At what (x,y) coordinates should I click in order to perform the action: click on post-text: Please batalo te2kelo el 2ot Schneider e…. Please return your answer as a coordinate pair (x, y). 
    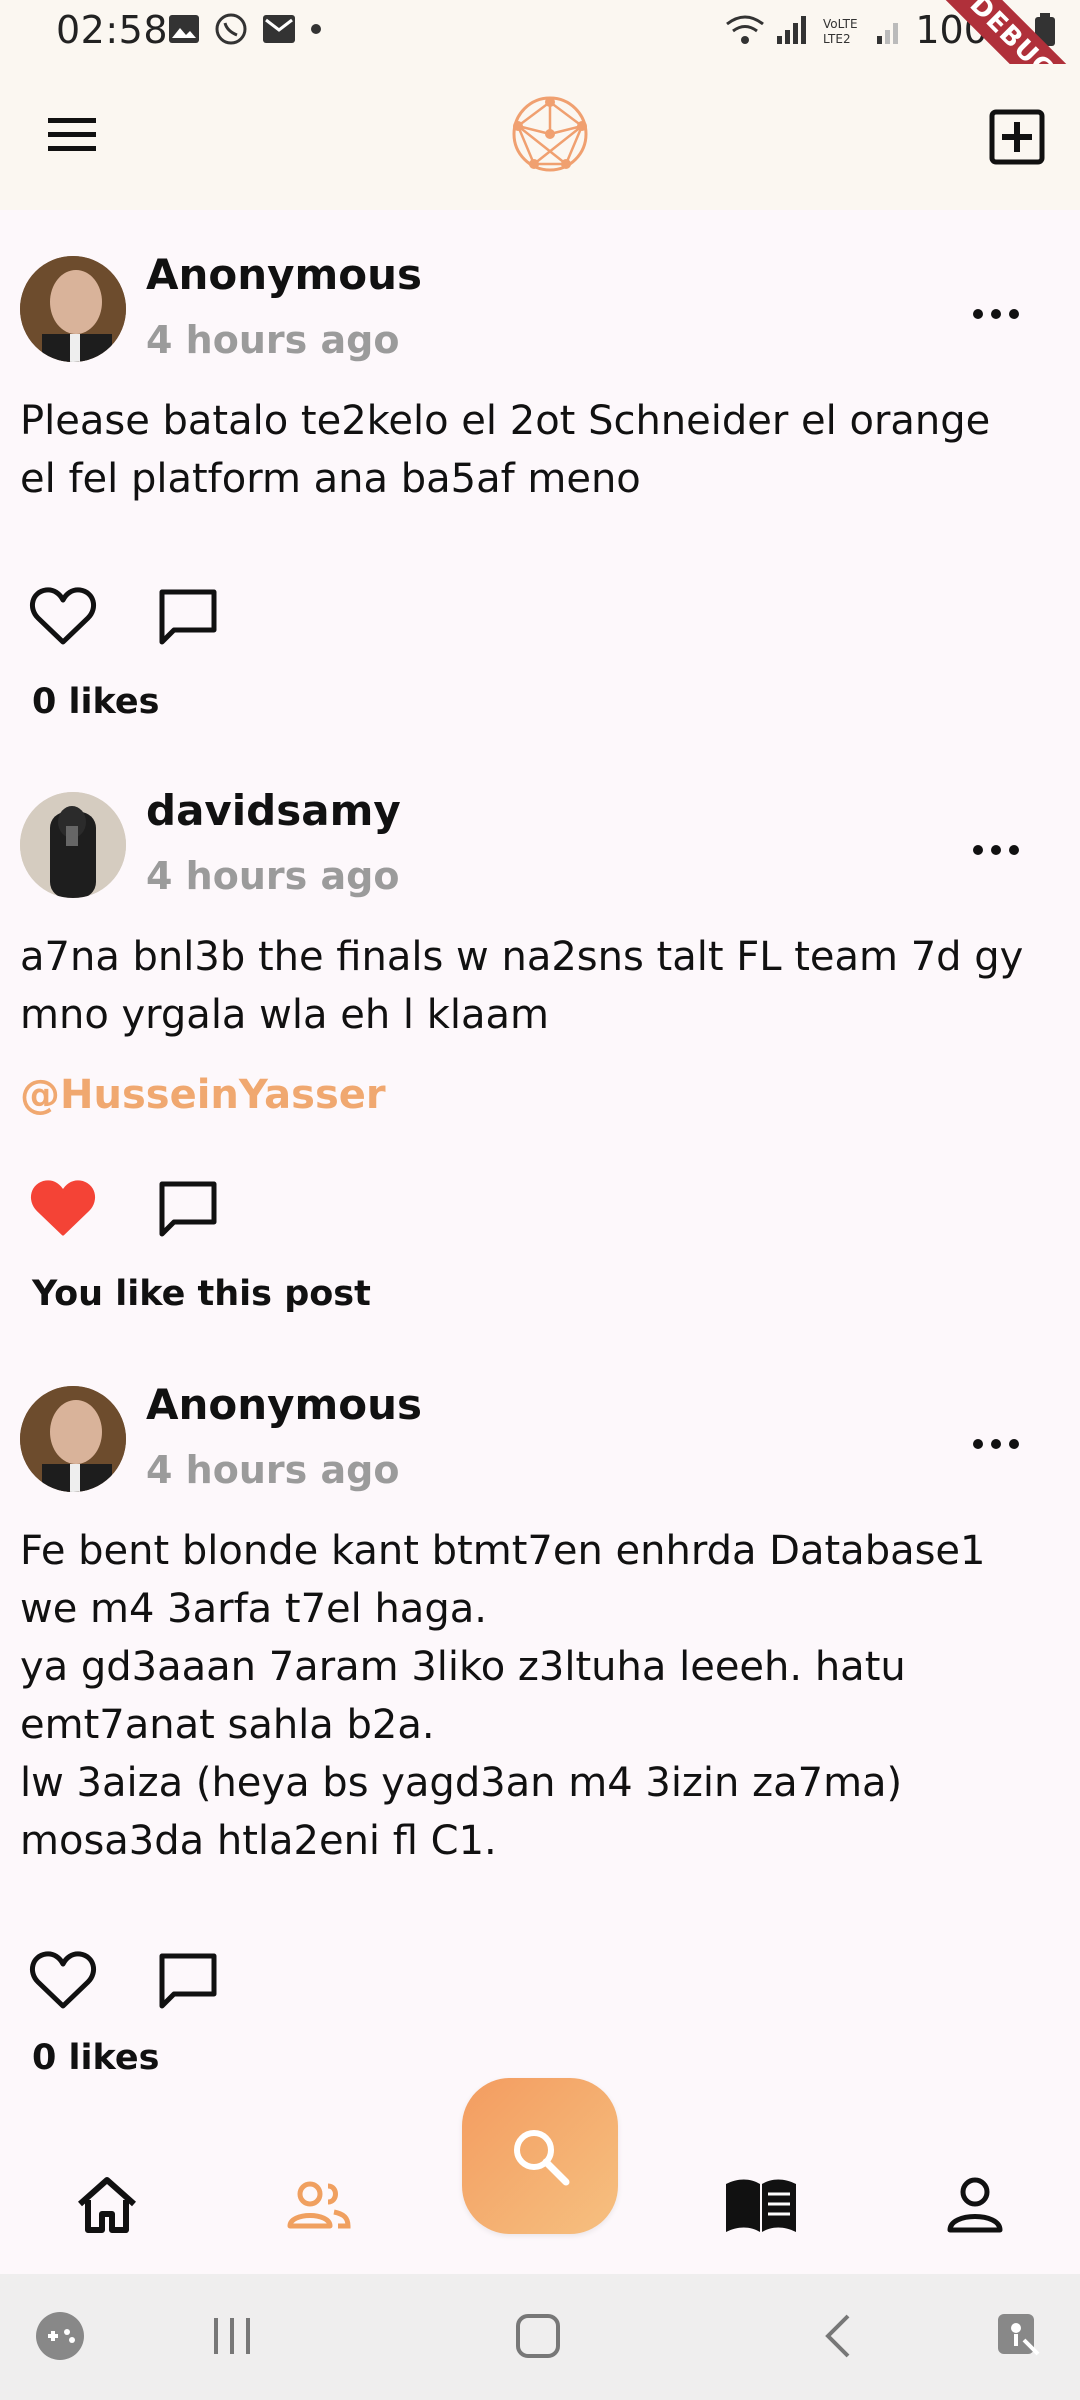
    Looking at the image, I should click on (505, 450).